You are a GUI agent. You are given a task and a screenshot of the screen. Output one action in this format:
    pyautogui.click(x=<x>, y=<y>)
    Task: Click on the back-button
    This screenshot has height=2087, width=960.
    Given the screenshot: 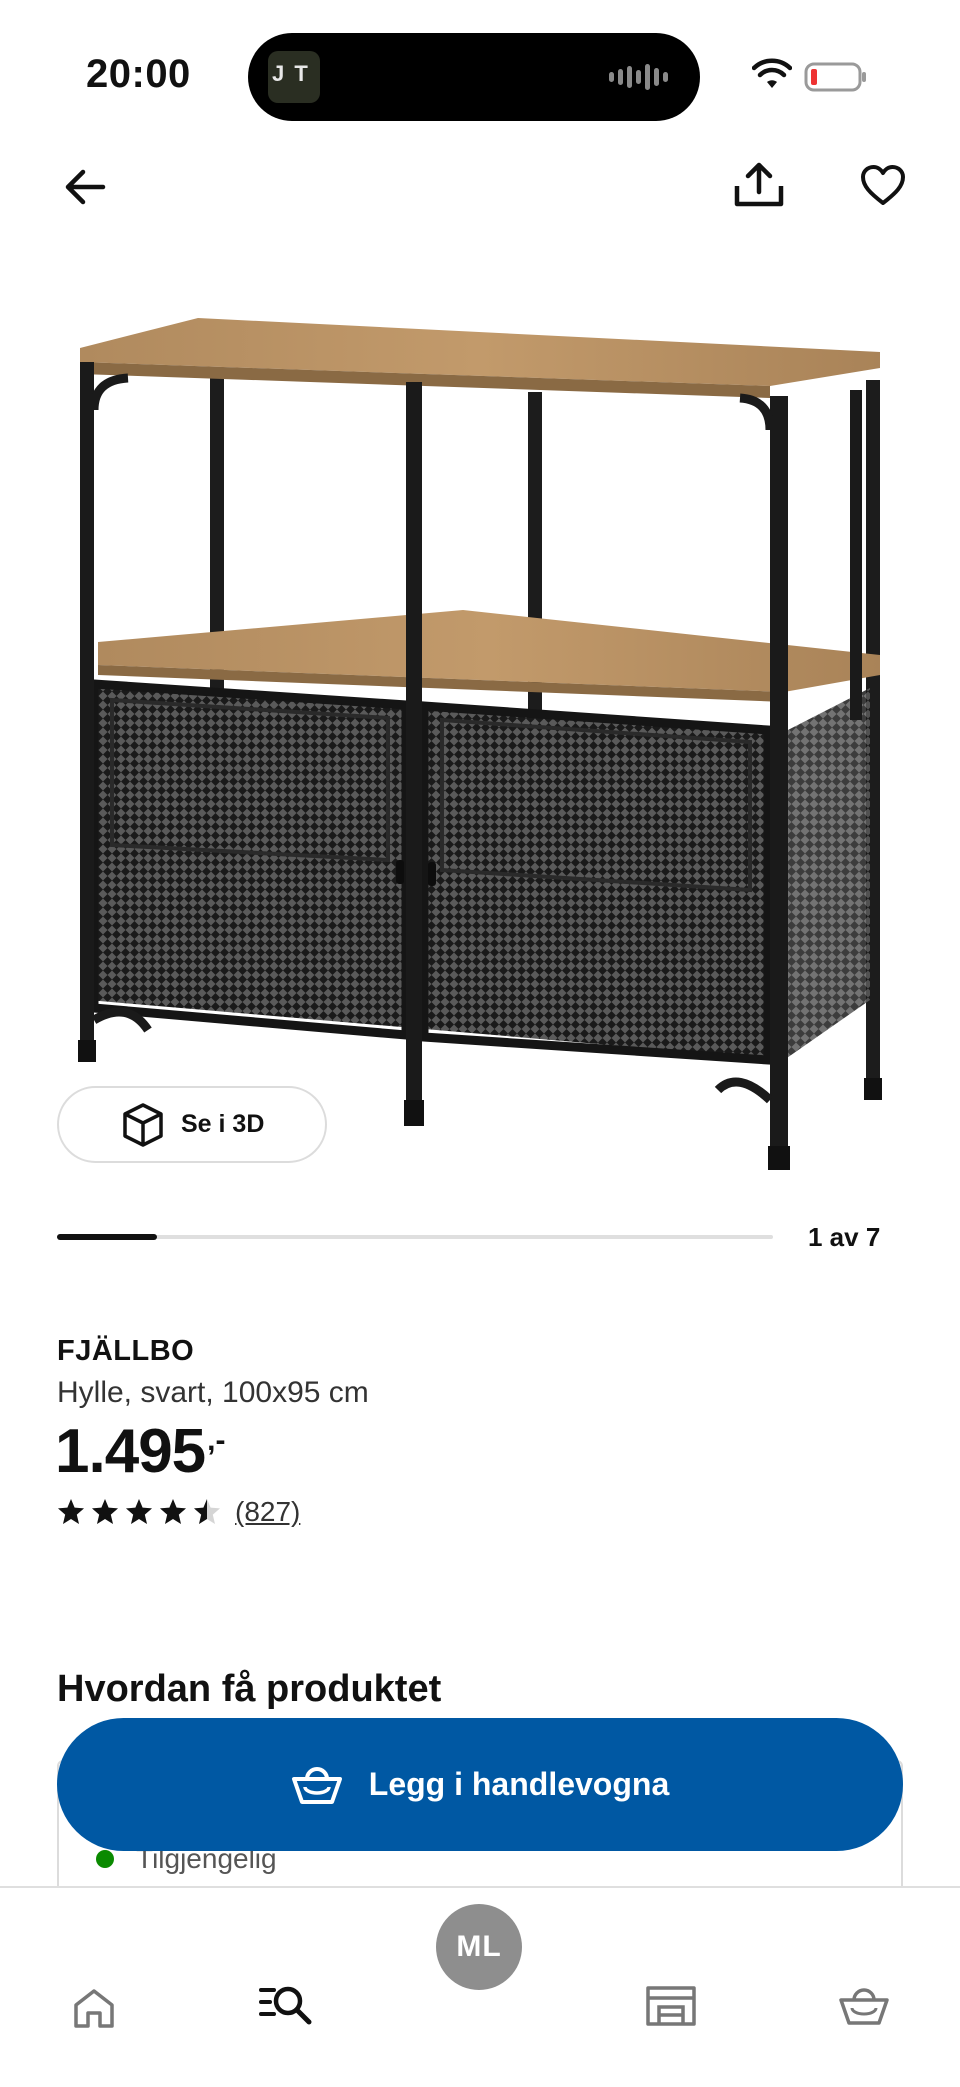 What is the action you would take?
    pyautogui.click(x=85, y=187)
    